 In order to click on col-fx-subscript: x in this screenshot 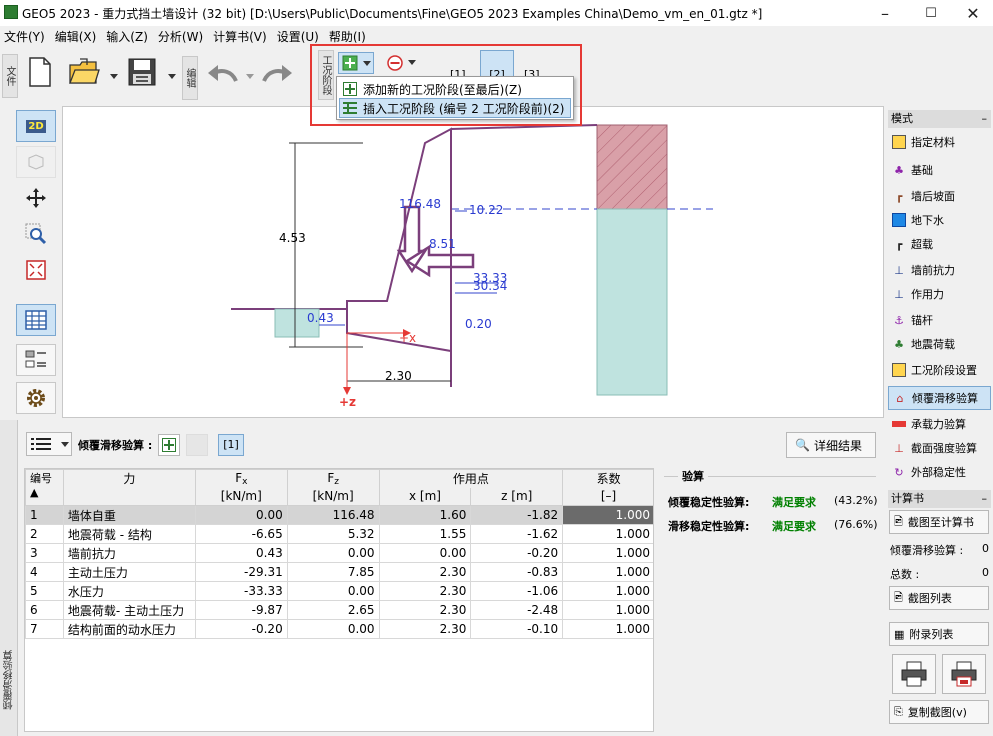, I will do `click(245, 481)`.